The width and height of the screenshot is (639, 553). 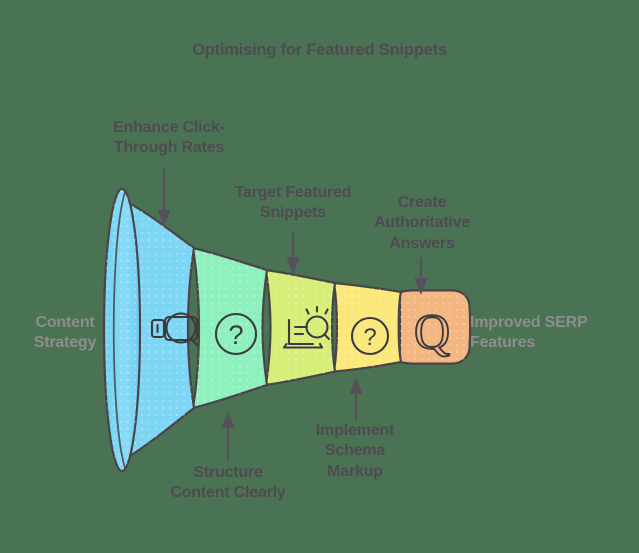 I want to click on stage-label-create-answers: Create Authoritative Answers, so click(x=422, y=223).